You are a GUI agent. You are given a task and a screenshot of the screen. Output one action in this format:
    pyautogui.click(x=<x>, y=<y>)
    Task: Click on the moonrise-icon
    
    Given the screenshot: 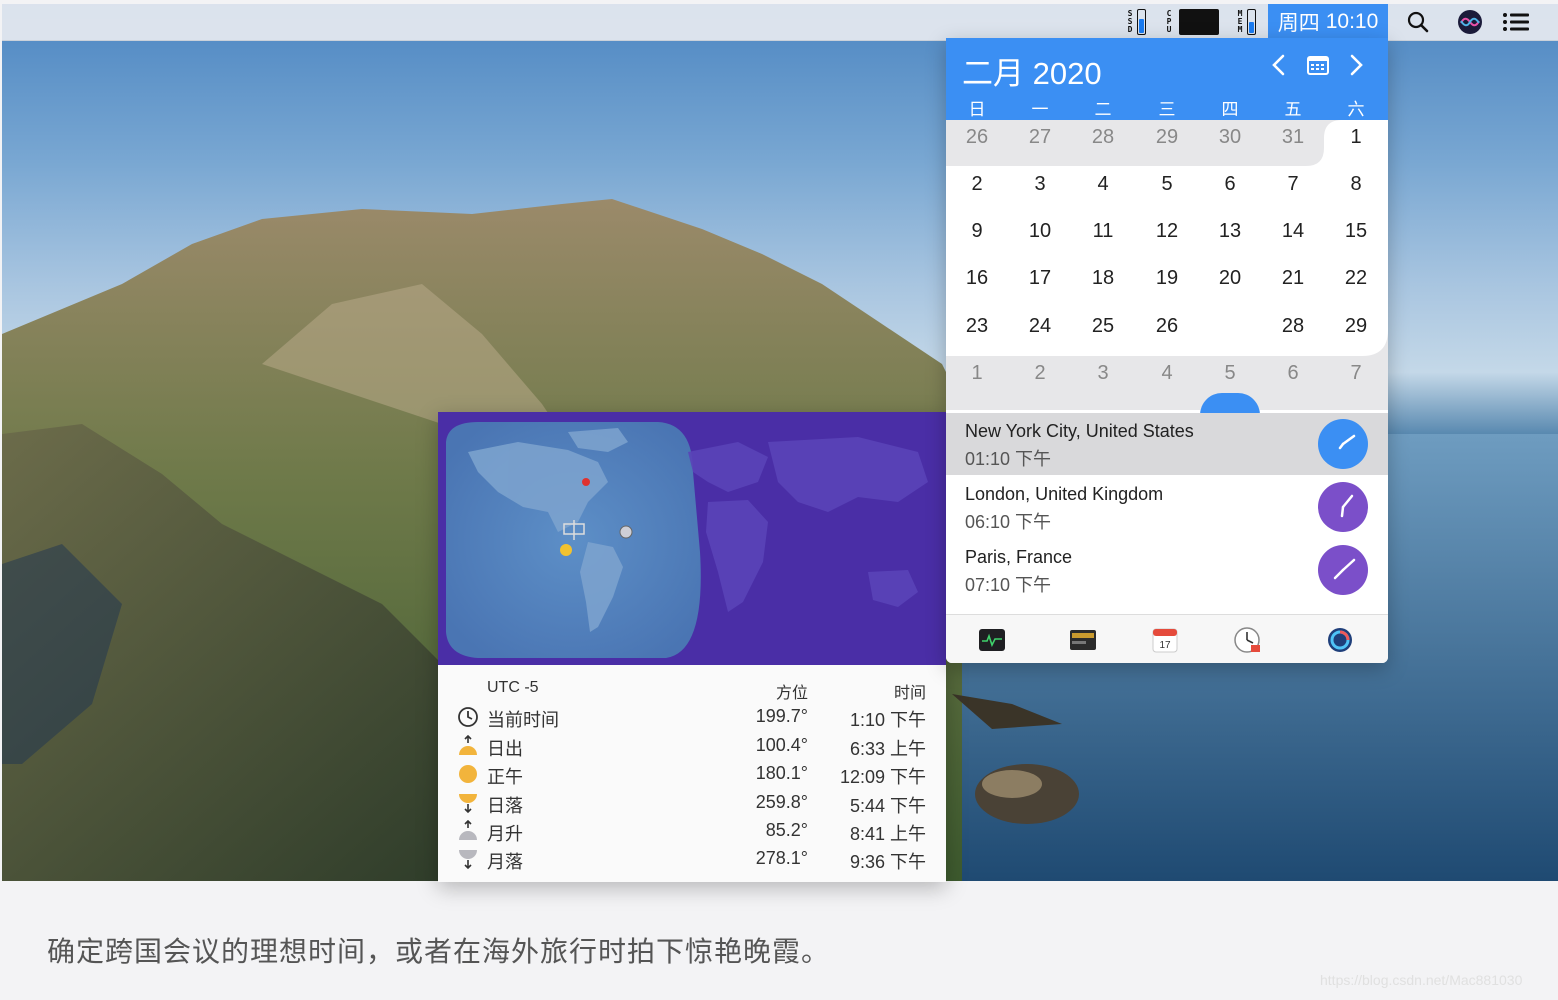 What is the action you would take?
    pyautogui.click(x=468, y=830)
    